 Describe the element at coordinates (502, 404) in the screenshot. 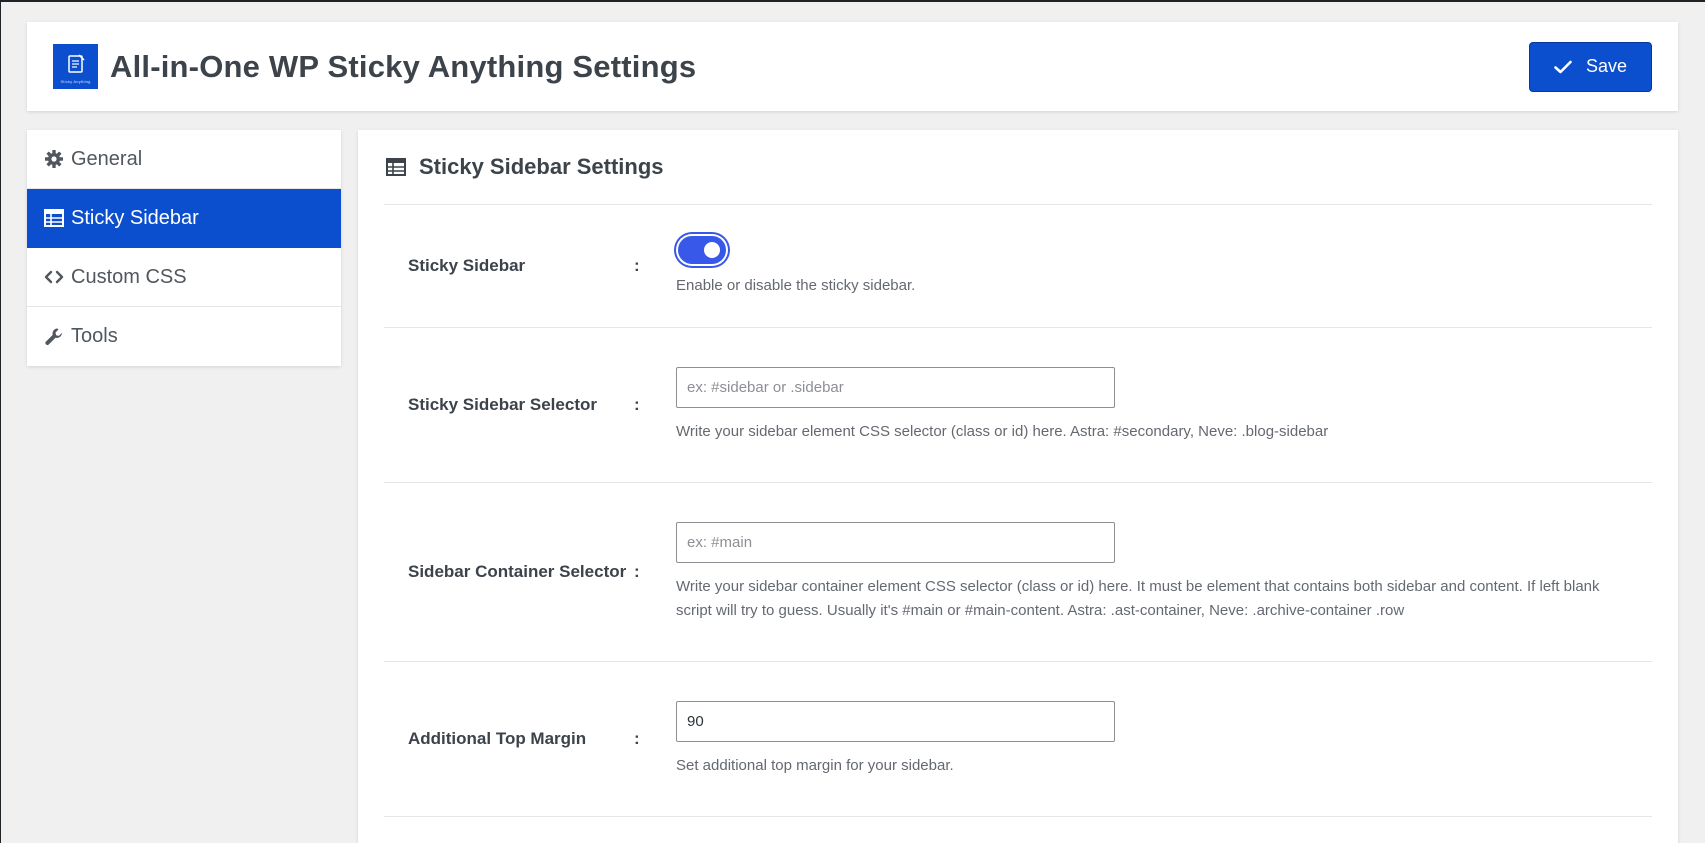

I see `setting-label: Sticky Sidebar Selector` at that location.